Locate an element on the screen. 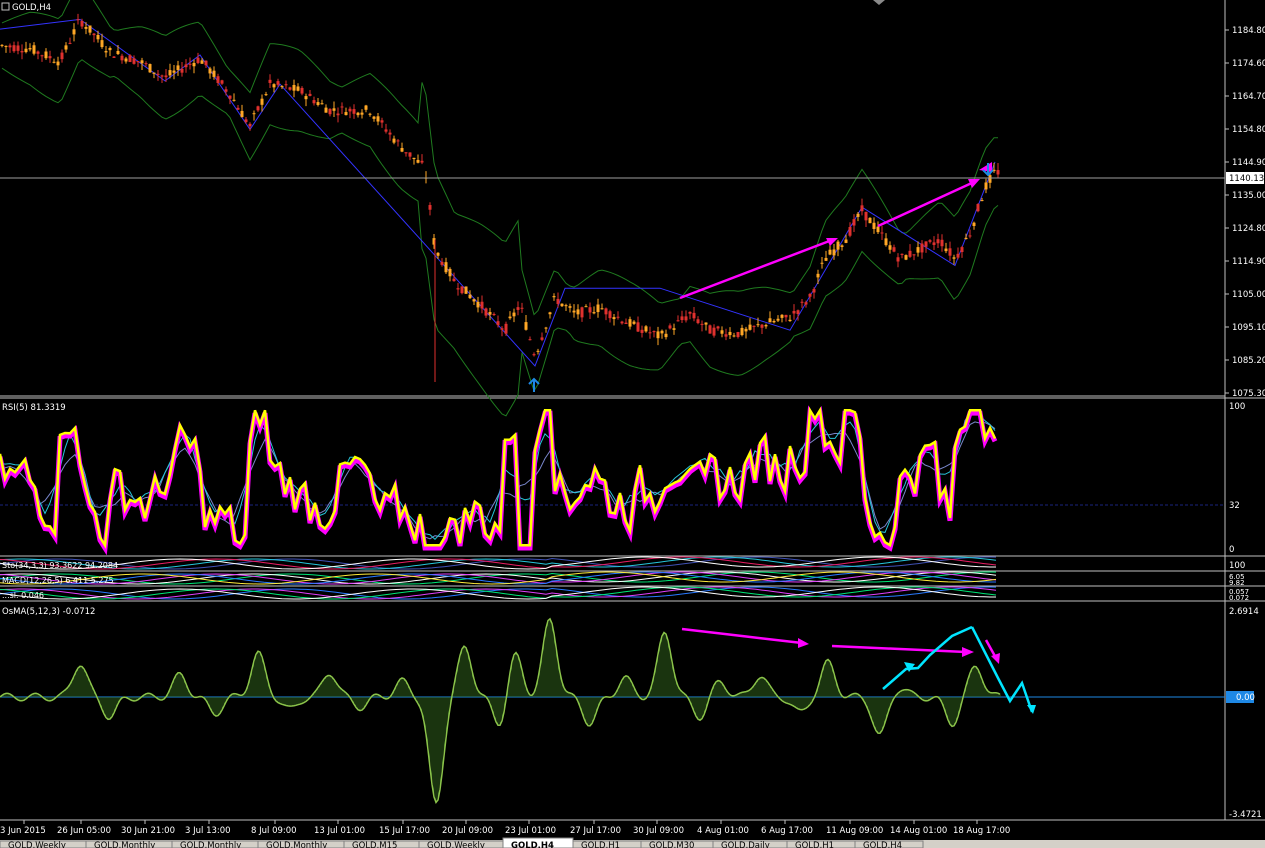 The image size is (1265, 848). macd-level-2: 9.82 is located at coordinates (1237, 583).